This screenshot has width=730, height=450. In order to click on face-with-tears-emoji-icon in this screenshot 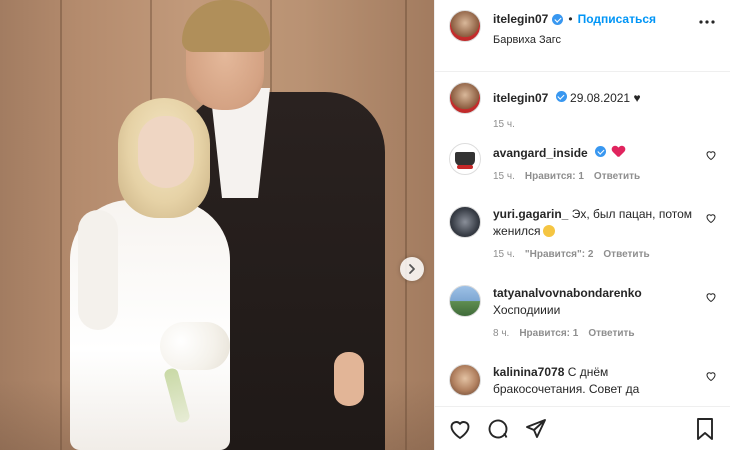, I will do `click(548, 231)`.